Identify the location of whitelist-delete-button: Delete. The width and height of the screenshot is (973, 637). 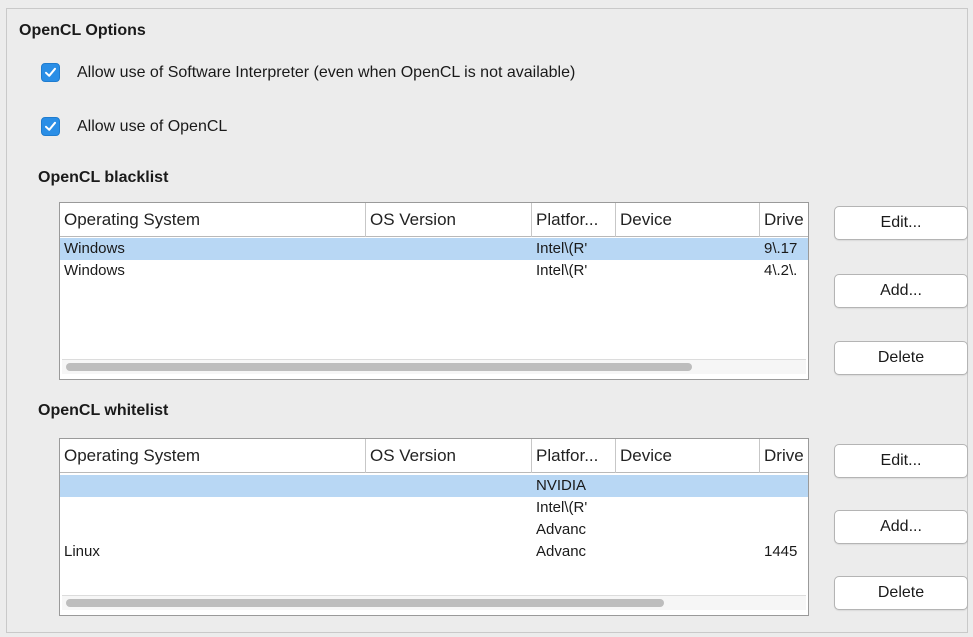
(901, 593).